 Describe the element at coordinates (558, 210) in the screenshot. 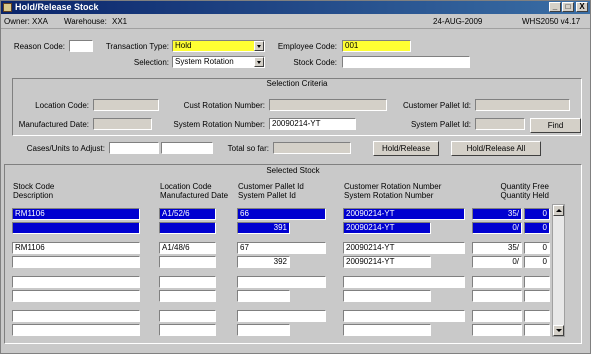

I see `scroll-up-icon` at that location.